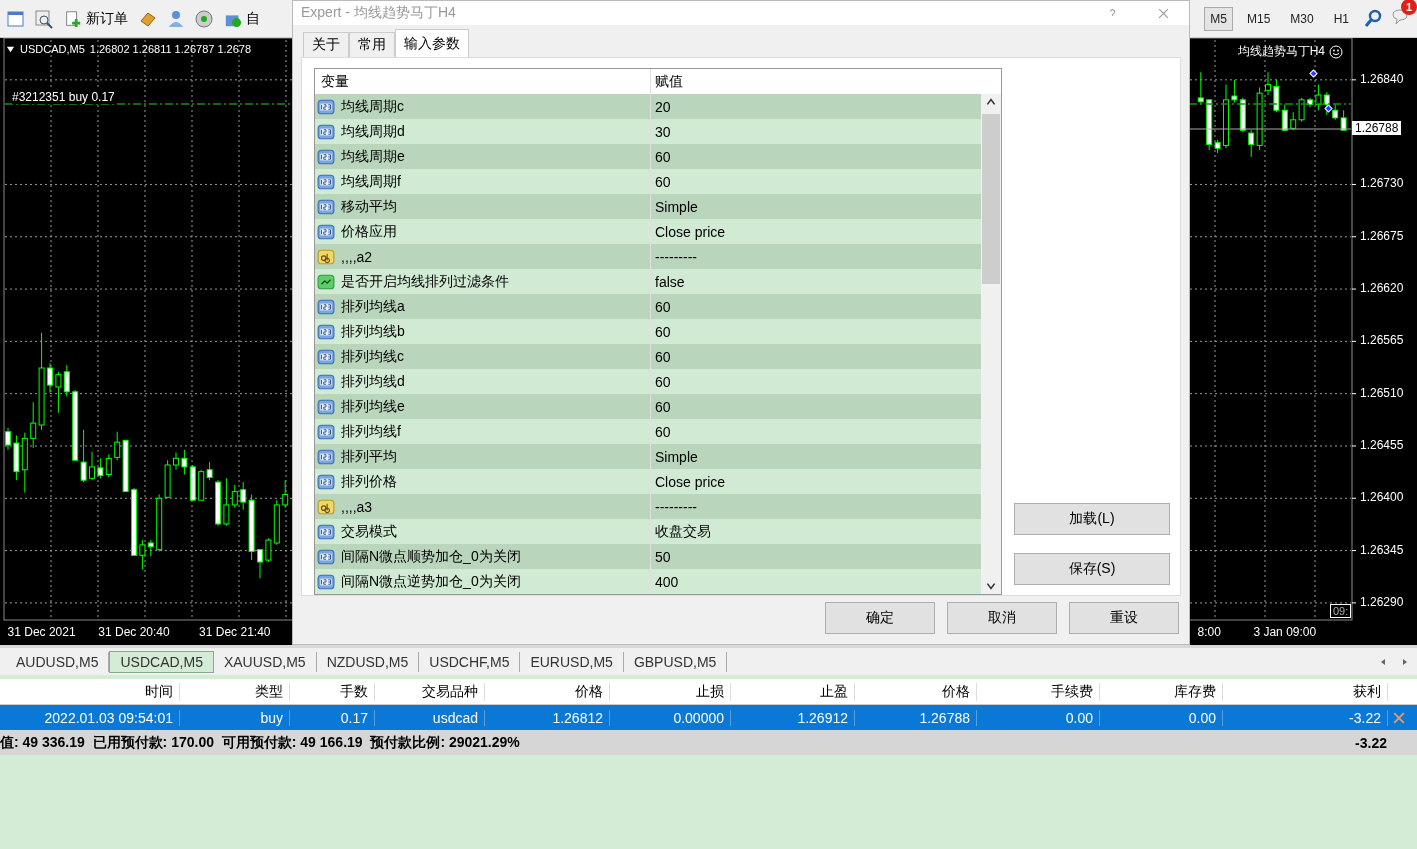 This screenshot has height=849, width=1417. Describe the element at coordinates (661, 131) in the screenshot. I see `parameter-value: 30` at that location.